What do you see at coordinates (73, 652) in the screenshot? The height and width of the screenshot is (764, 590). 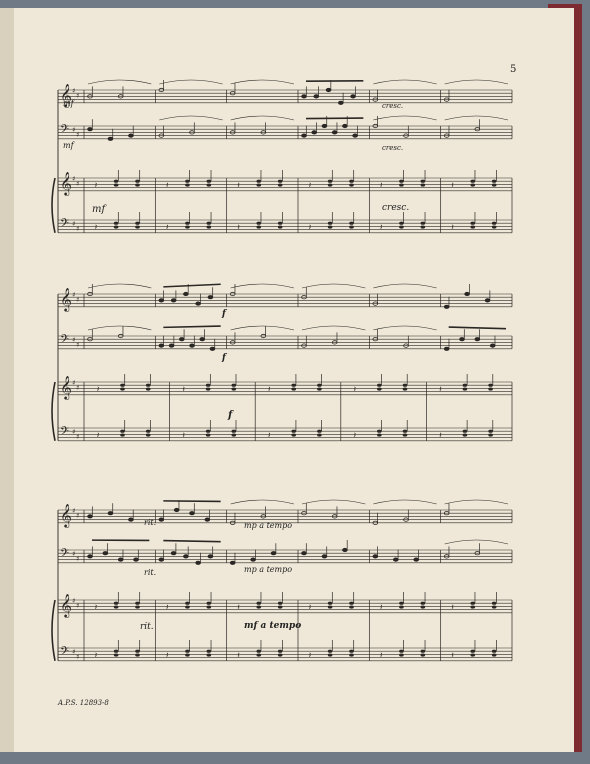 I see `system-3-piano-lh-key: ♯` at bounding box center [73, 652].